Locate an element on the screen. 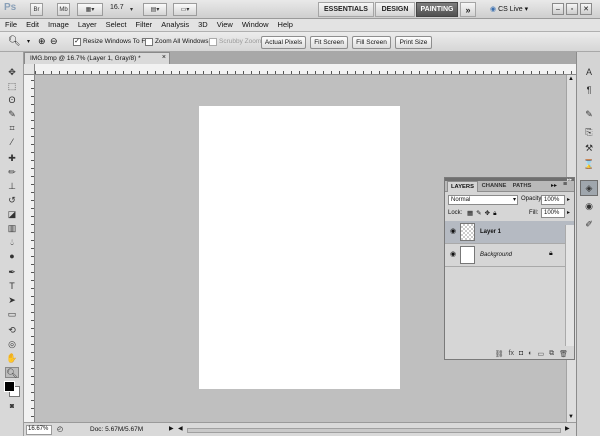 The image size is (600, 436). blur-tool-icon: 💧︎ is located at coordinates (12, 242).